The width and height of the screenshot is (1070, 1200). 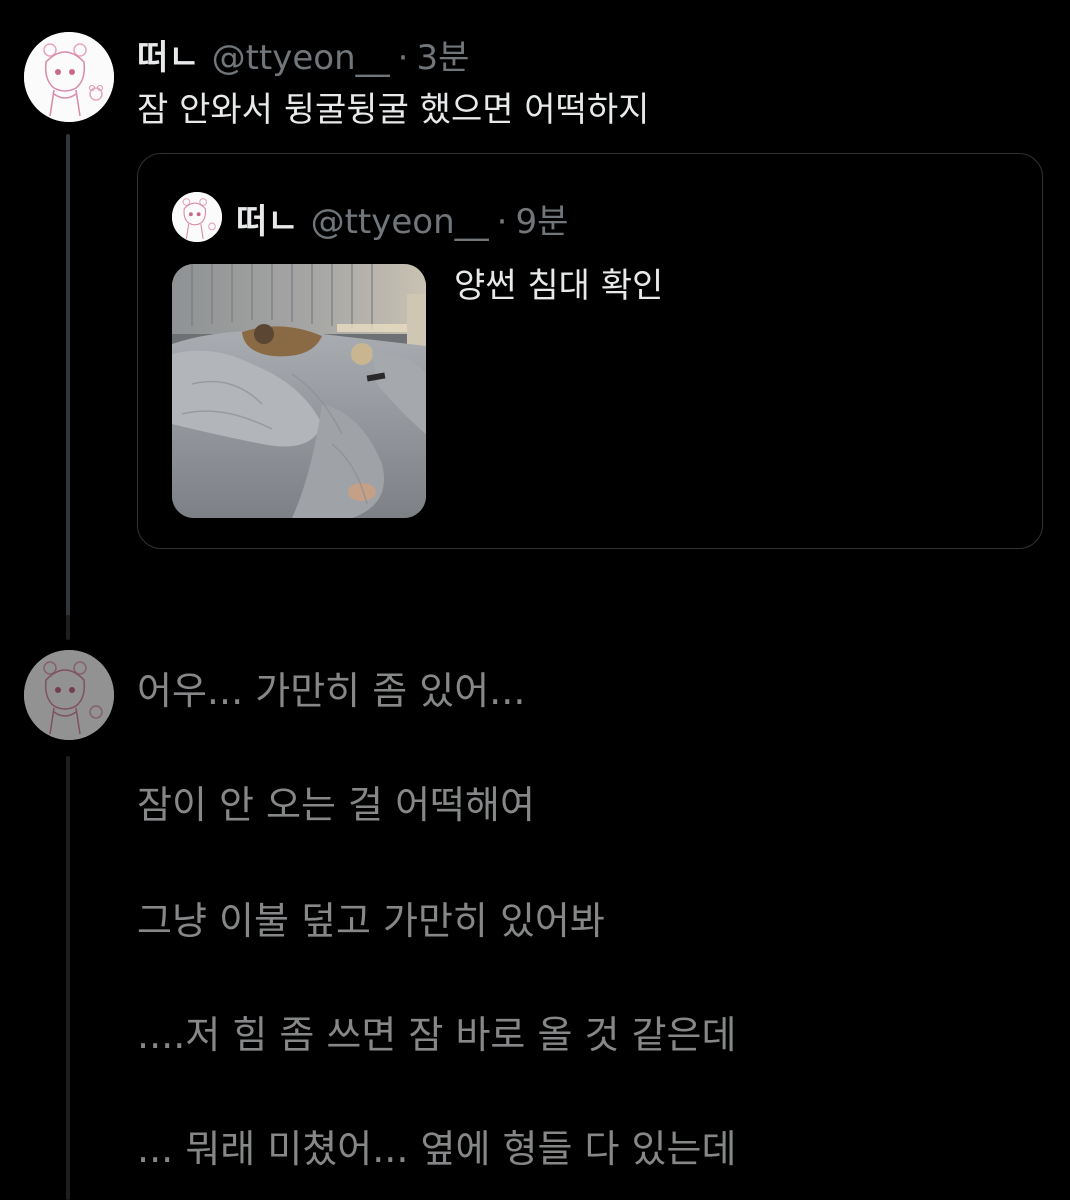 I want to click on quote-image, so click(x=299, y=391).